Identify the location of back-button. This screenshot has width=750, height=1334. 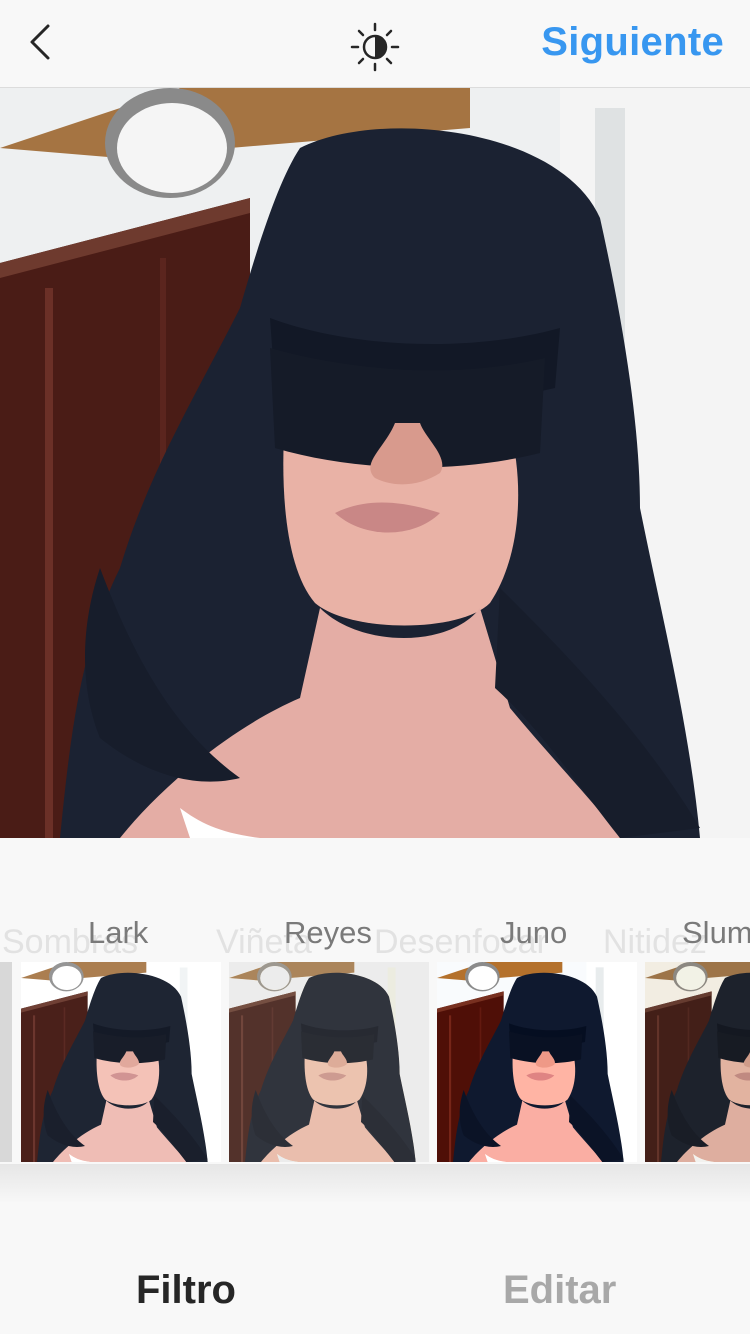
(42, 42).